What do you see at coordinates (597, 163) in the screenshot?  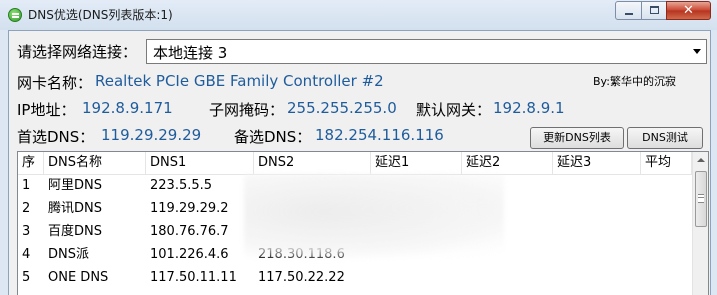 I see `column-header-delay3: 延迟3` at bounding box center [597, 163].